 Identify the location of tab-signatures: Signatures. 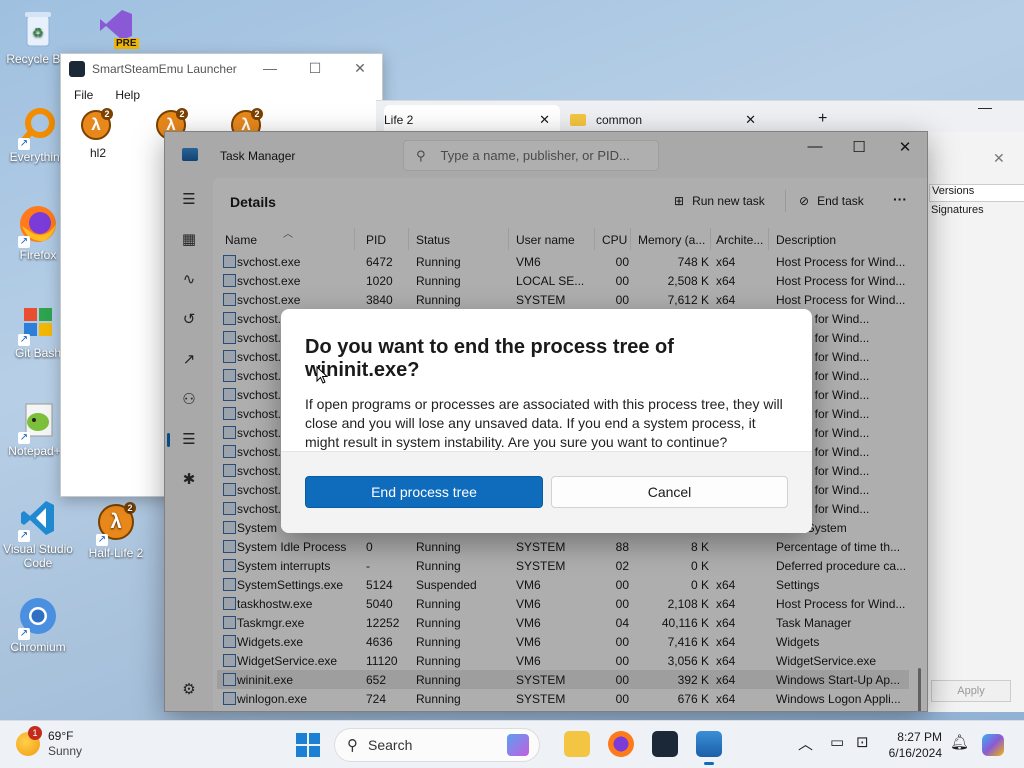
(956, 210).